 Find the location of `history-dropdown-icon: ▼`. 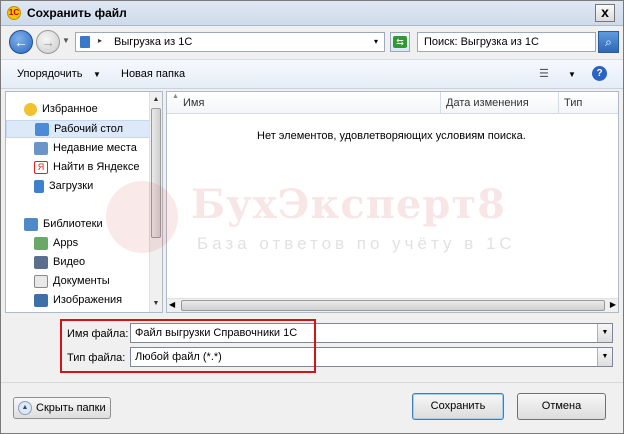

history-dropdown-icon: ▼ is located at coordinates (66, 40).